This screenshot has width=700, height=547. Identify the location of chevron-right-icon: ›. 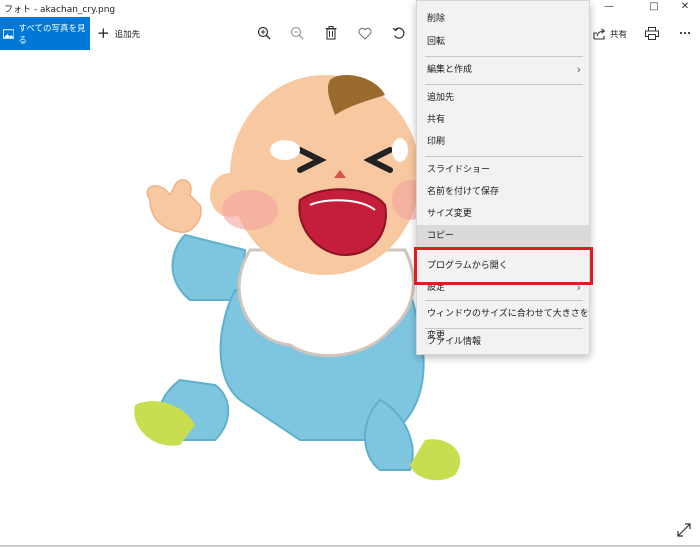
(578, 69).